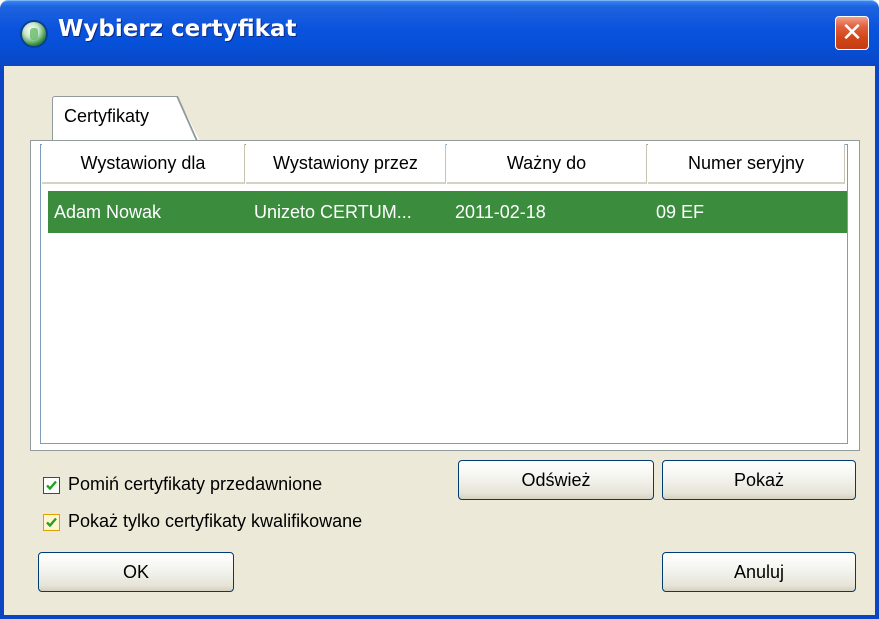  I want to click on app-icon, so click(34, 34).